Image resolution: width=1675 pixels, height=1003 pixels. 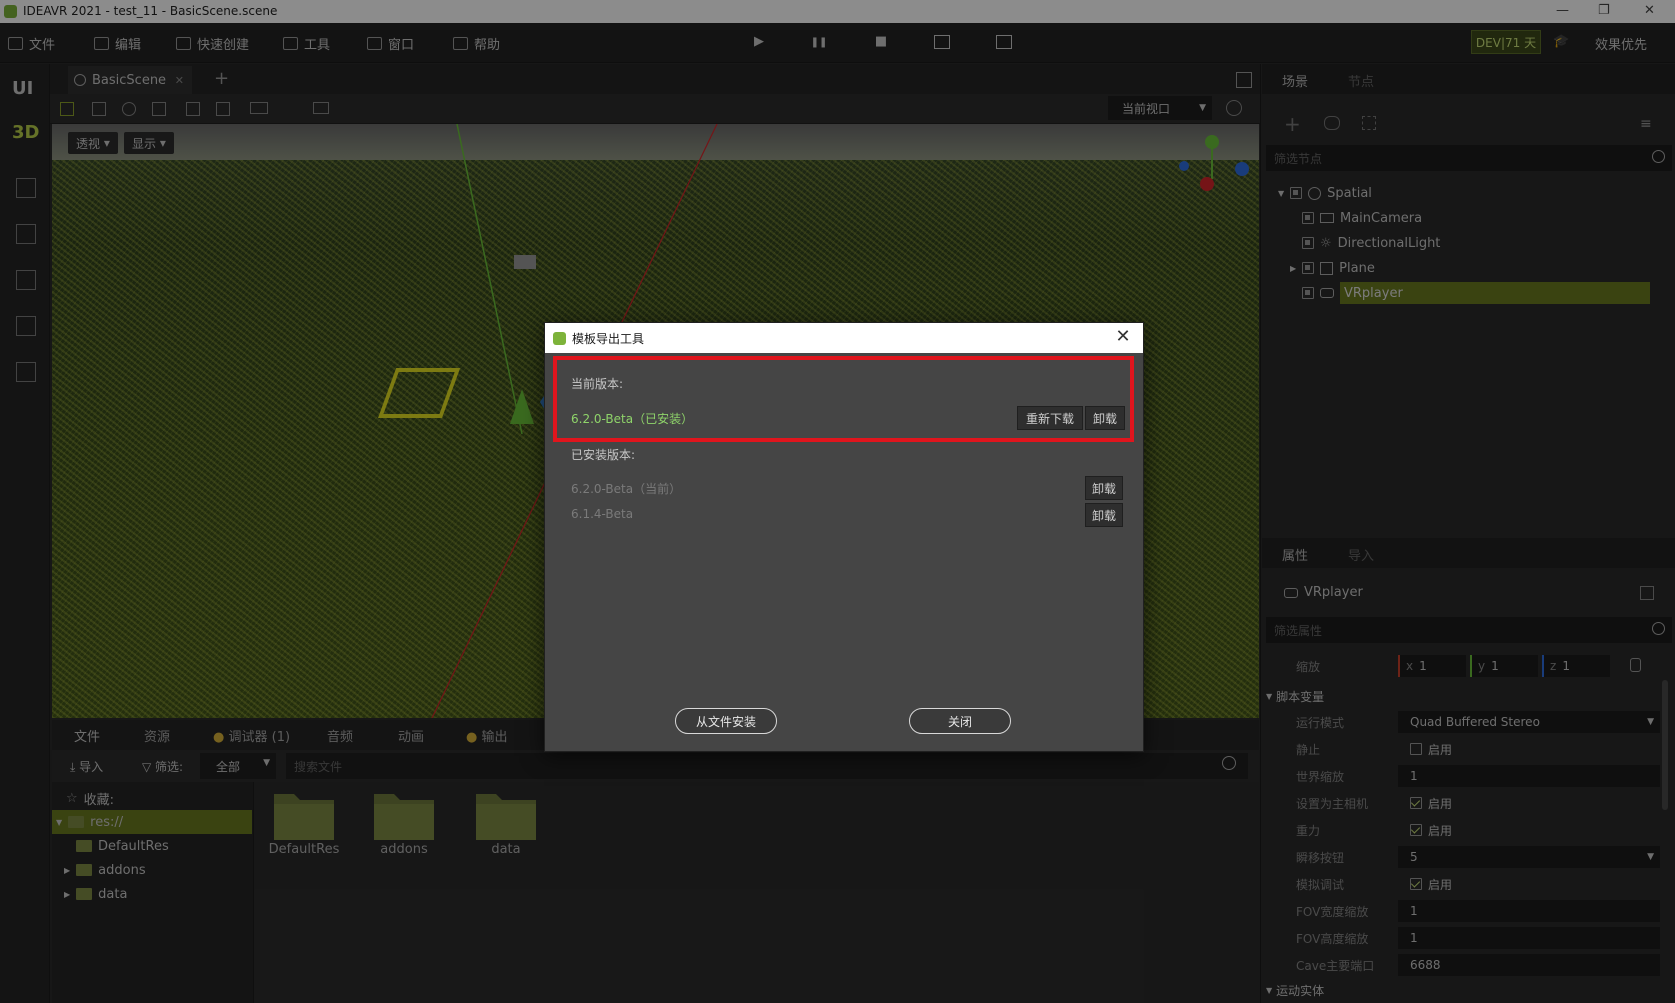 I want to click on installed-versions-list: 6.2.0-Beta（当前） 卸载 6.1.4-Beta 卸载, so click(x=846, y=563).